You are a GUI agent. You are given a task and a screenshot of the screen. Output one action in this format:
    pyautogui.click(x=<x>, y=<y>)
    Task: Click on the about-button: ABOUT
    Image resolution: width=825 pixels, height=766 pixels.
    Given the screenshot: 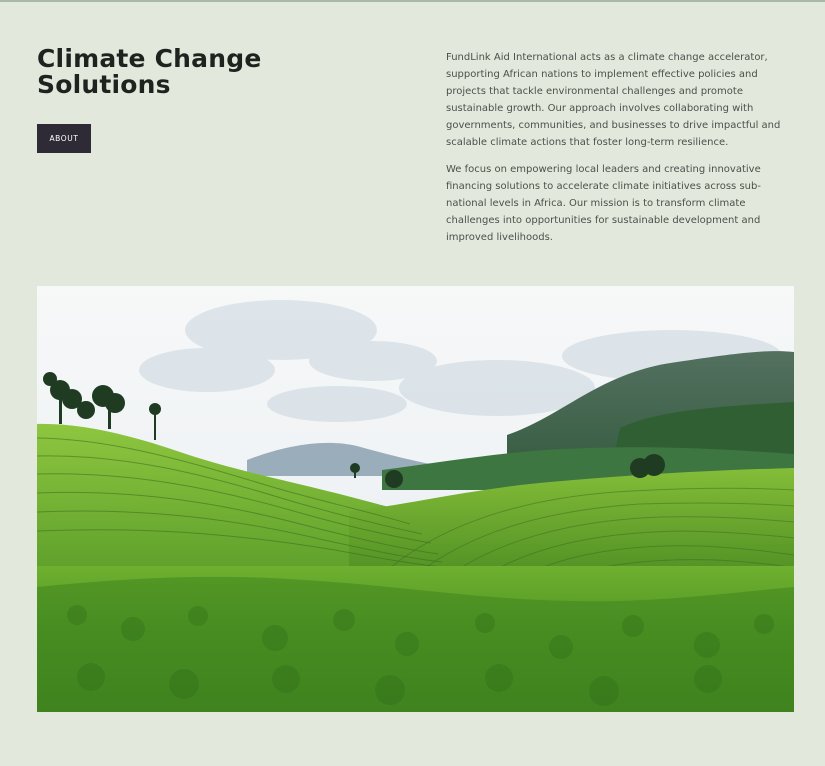 What is the action you would take?
    pyautogui.click(x=64, y=138)
    